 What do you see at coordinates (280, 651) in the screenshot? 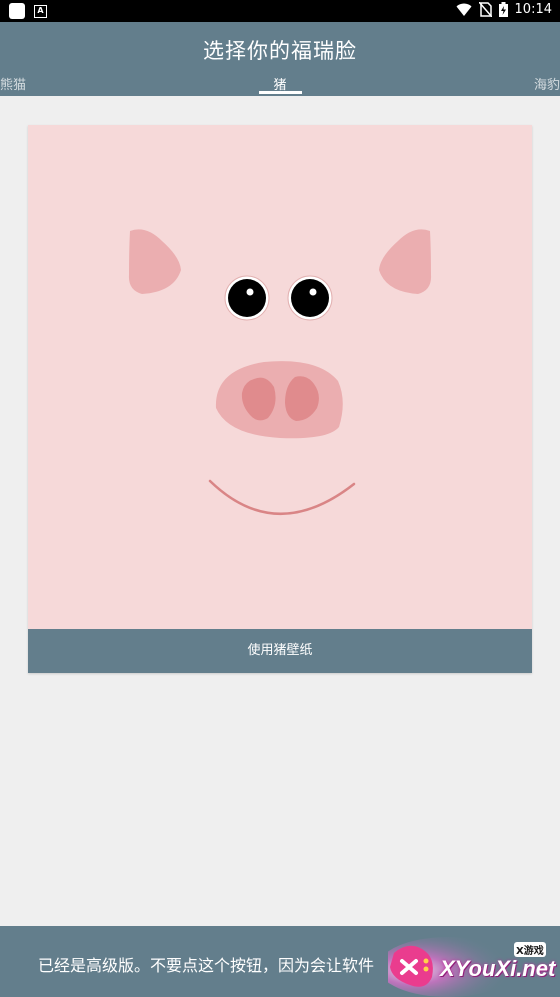
I see `use-pig-wallpaper-button: 使用猪壁纸` at bounding box center [280, 651].